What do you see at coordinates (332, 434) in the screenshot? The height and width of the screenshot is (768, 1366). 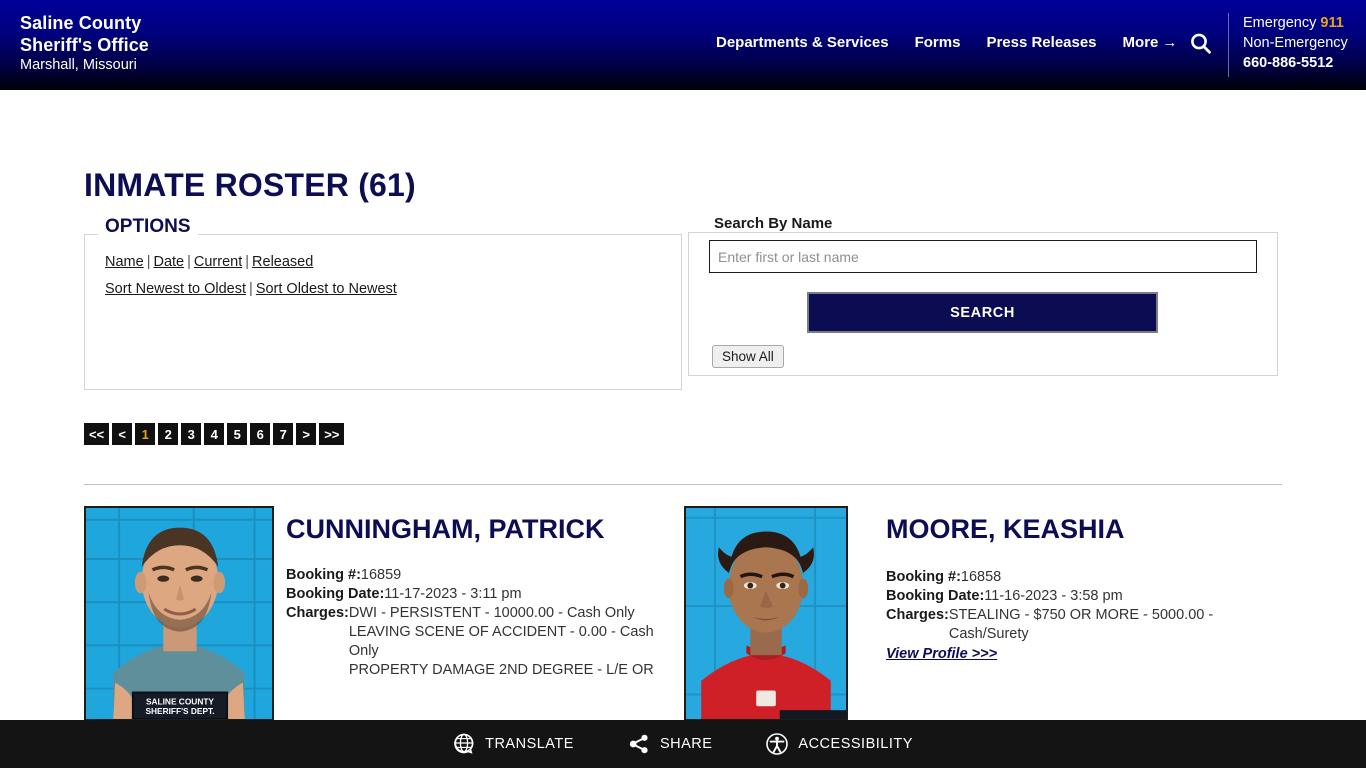 I see `pagination-last: >>` at bounding box center [332, 434].